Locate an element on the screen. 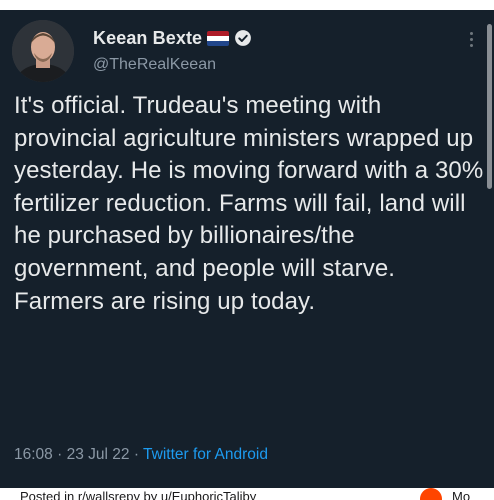 This screenshot has width=494, height=500. tweet-header: Keean Bexte @TheRealKeean is located at coordinates (172, 50).